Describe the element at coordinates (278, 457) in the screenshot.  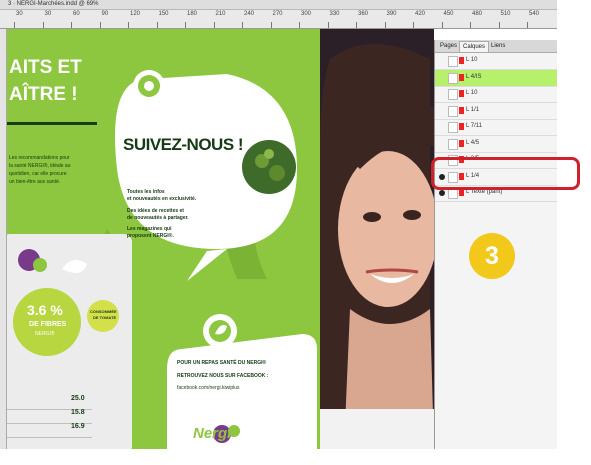
I see `bottom-margin` at that location.